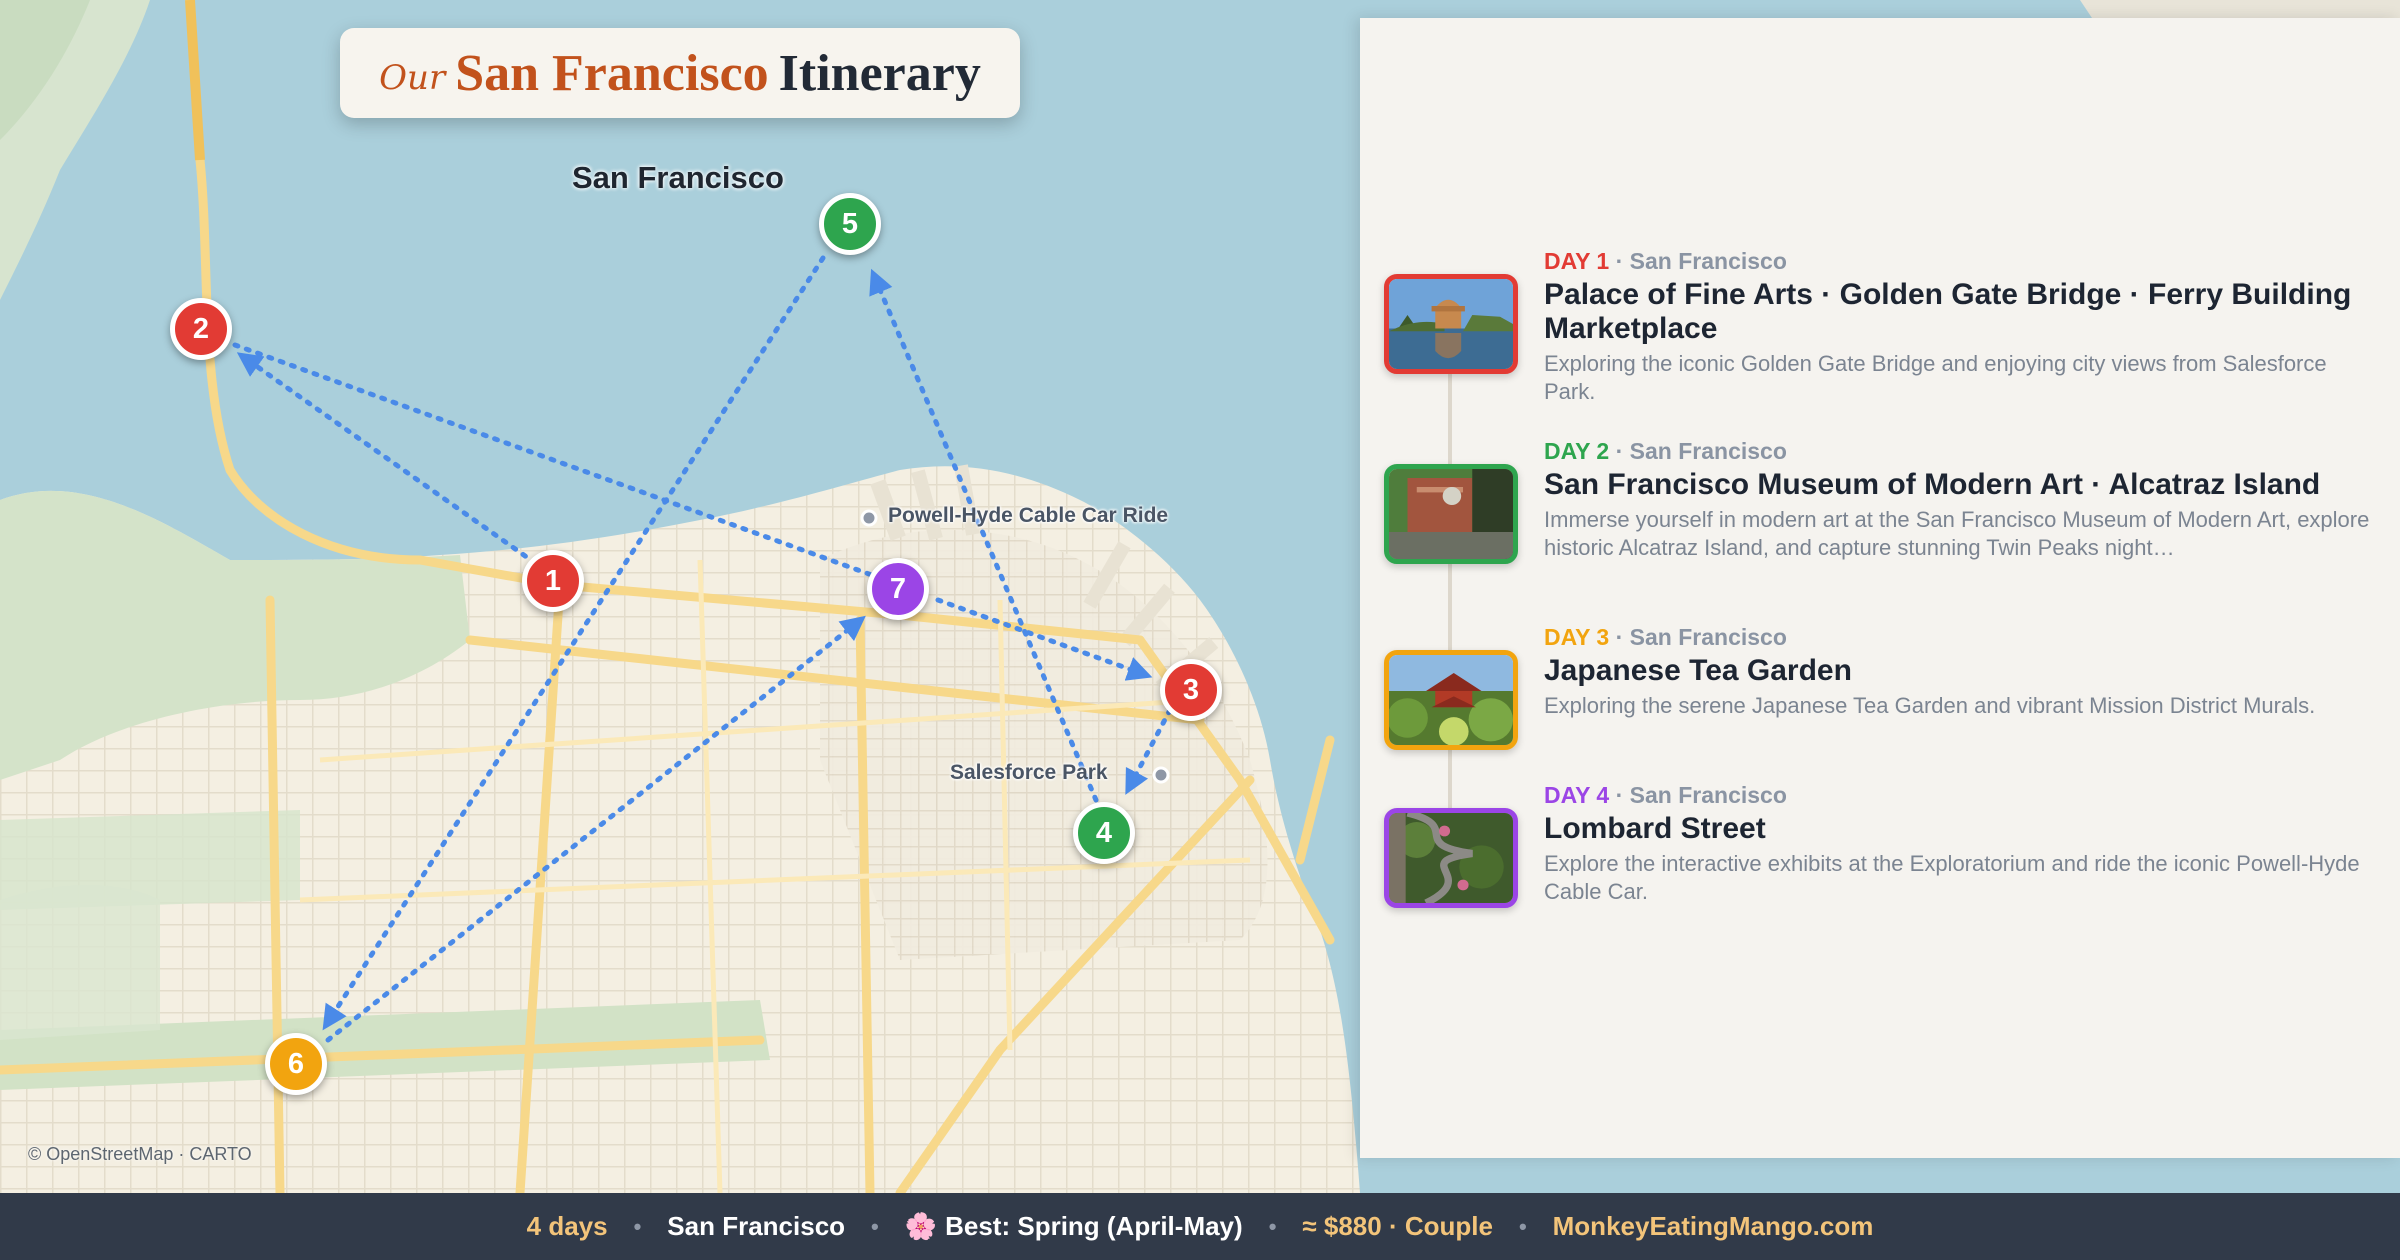 Image resolution: width=2400 pixels, height=1260 pixels. Describe the element at coordinates (296, 1064) in the screenshot. I see `map-marker-6: 6` at that location.